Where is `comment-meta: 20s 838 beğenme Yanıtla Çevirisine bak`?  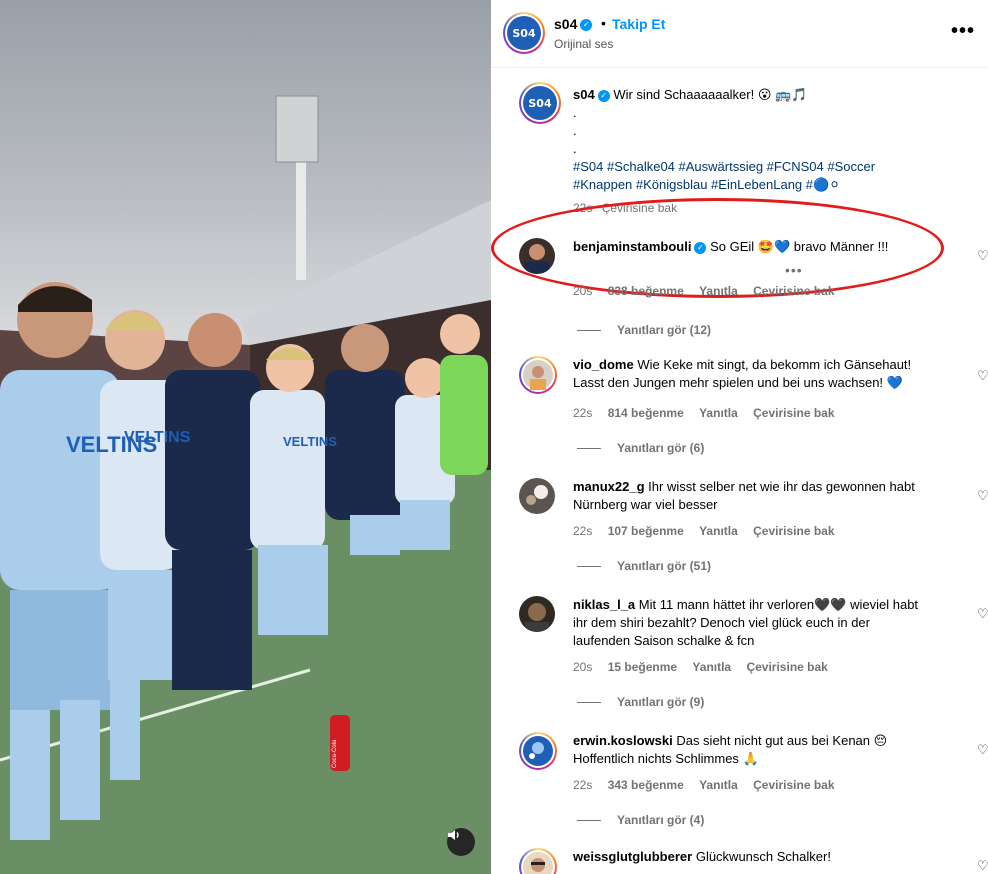 comment-meta: 20s 838 beğenme Yanıtla Çevirisine bak is located at coordinates (710, 291).